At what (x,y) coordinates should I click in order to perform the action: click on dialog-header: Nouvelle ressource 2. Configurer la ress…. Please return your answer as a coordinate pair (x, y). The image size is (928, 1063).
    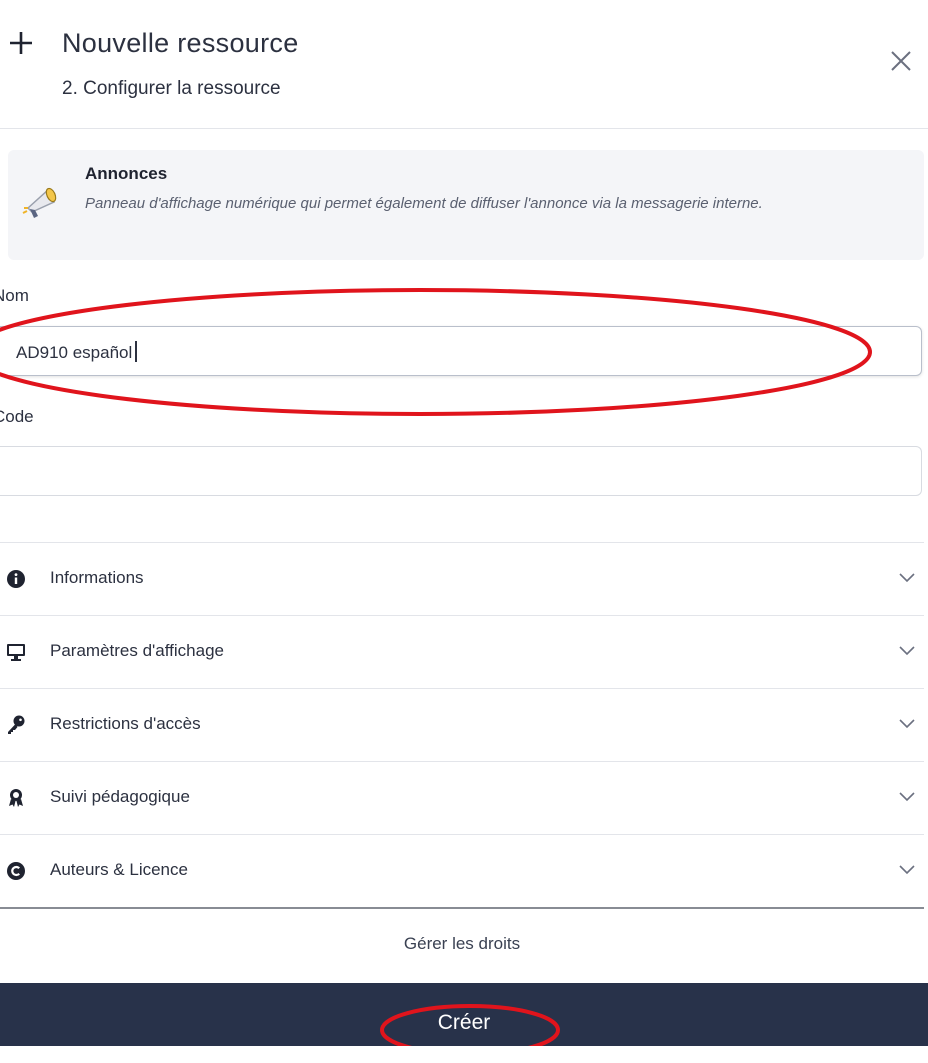
    Looking at the image, I should click on (464, 64).